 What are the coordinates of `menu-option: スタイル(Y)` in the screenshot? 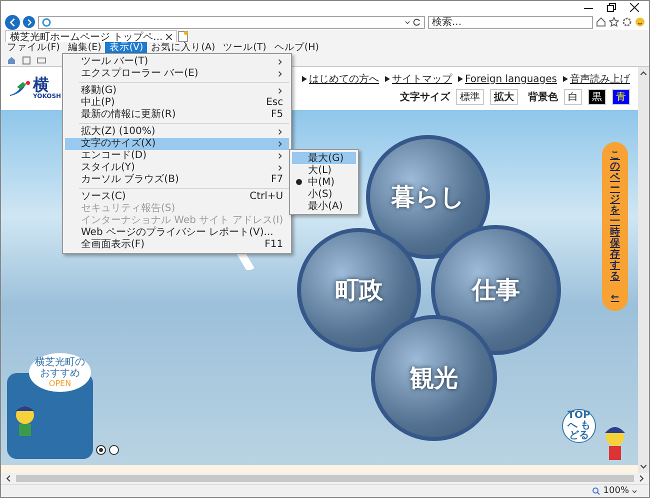 It's located at (177, 168).